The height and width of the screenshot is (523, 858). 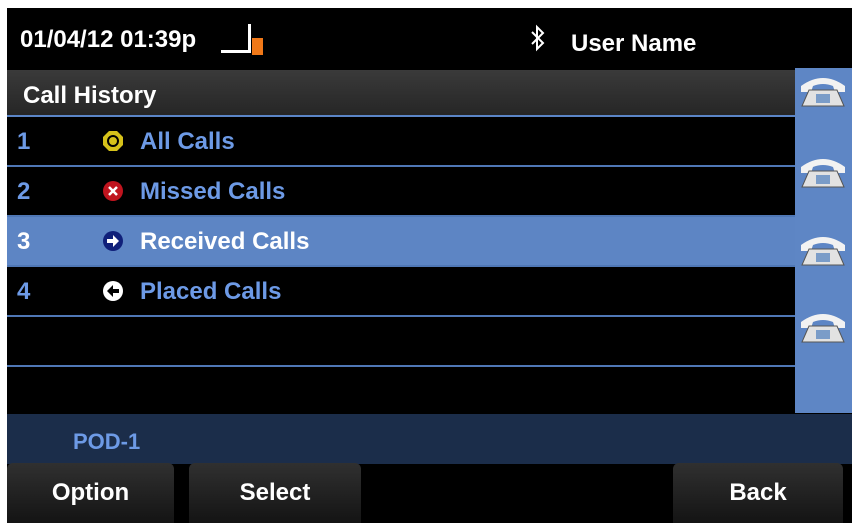 What do you see at coordinates (429, 439) in the screenshot?
I see `pod-bar: POD-1` at bounding box center [429, 439].